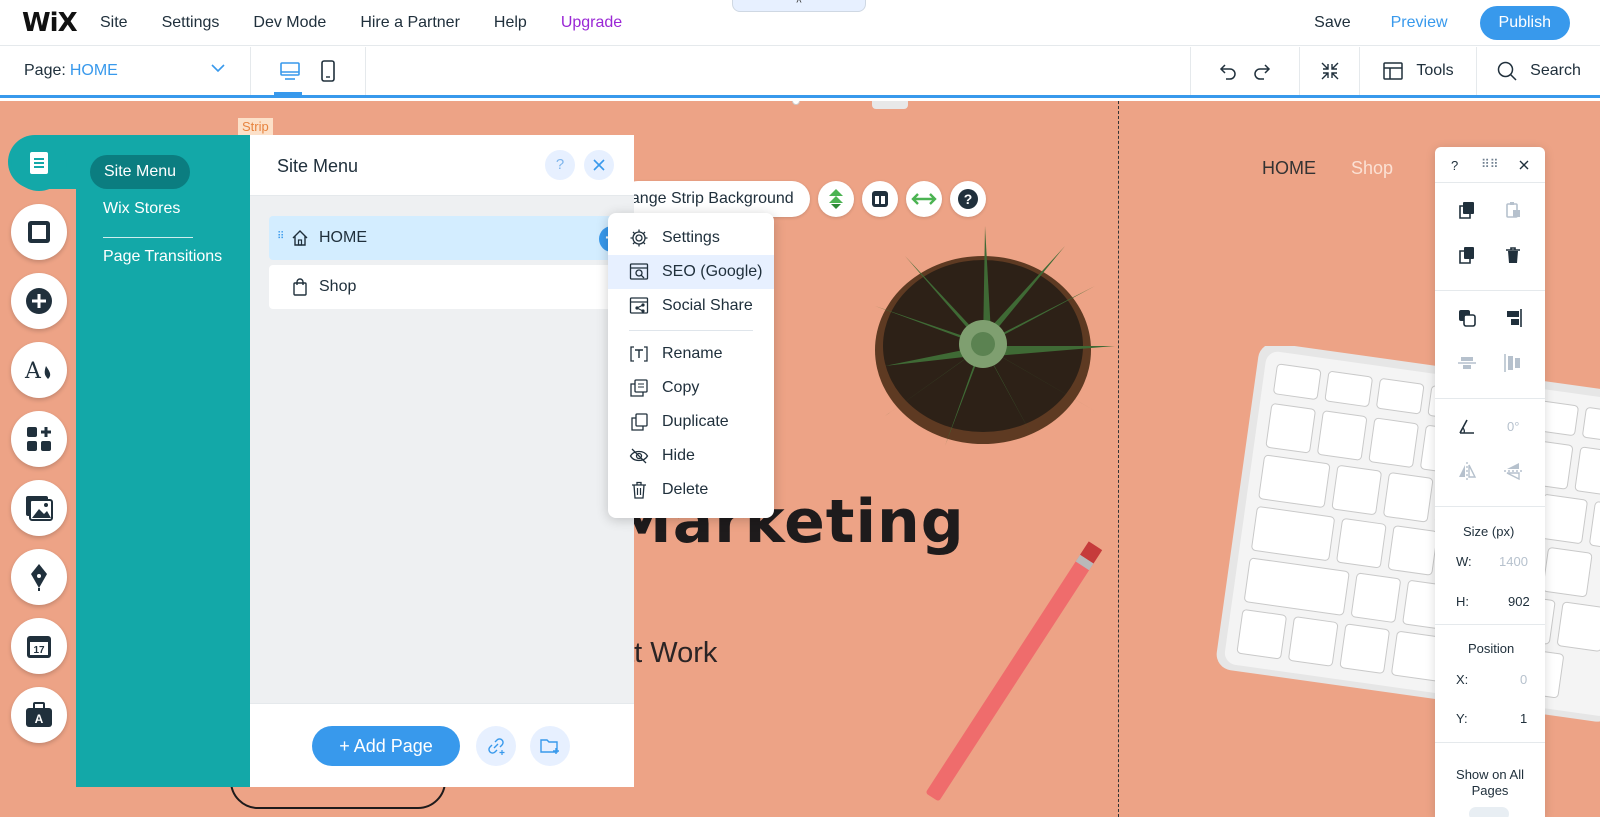 The image size is (1600, 817). What do you see at coordinates (1262, 71) in the screenshot?
I see `redo-icon` at bounding box center [1262, 71].